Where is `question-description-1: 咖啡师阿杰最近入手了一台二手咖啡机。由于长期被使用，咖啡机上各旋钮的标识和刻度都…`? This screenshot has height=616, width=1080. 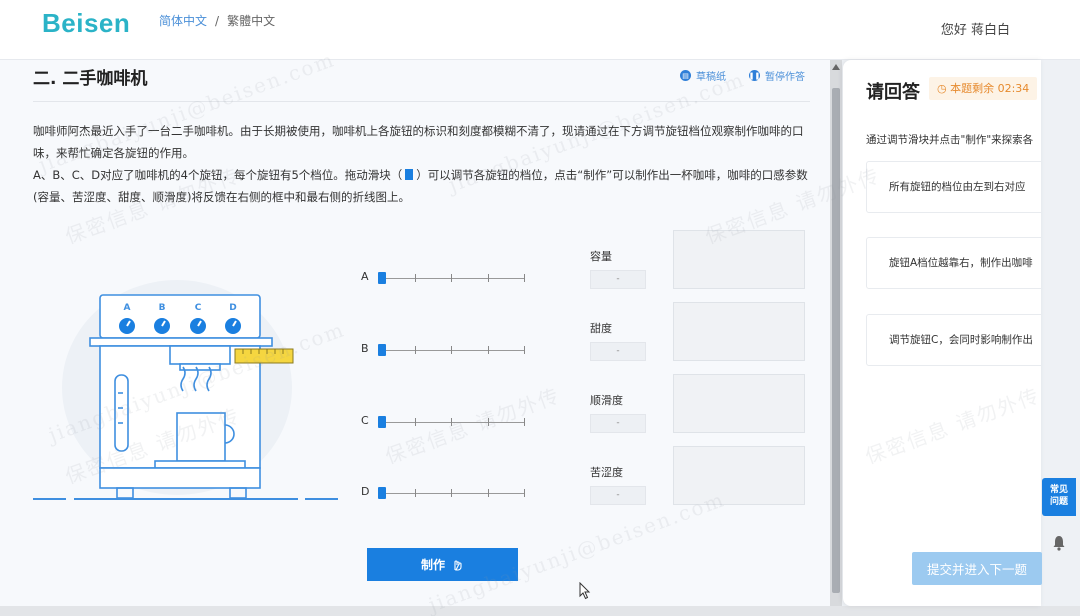 question-description-1: 咖啡师阿杰最近入手了一台二手咖啡机。由于长期被使用，咖啡机上各旋钮的标识和刻度都… is located at coordinates (418, 142).